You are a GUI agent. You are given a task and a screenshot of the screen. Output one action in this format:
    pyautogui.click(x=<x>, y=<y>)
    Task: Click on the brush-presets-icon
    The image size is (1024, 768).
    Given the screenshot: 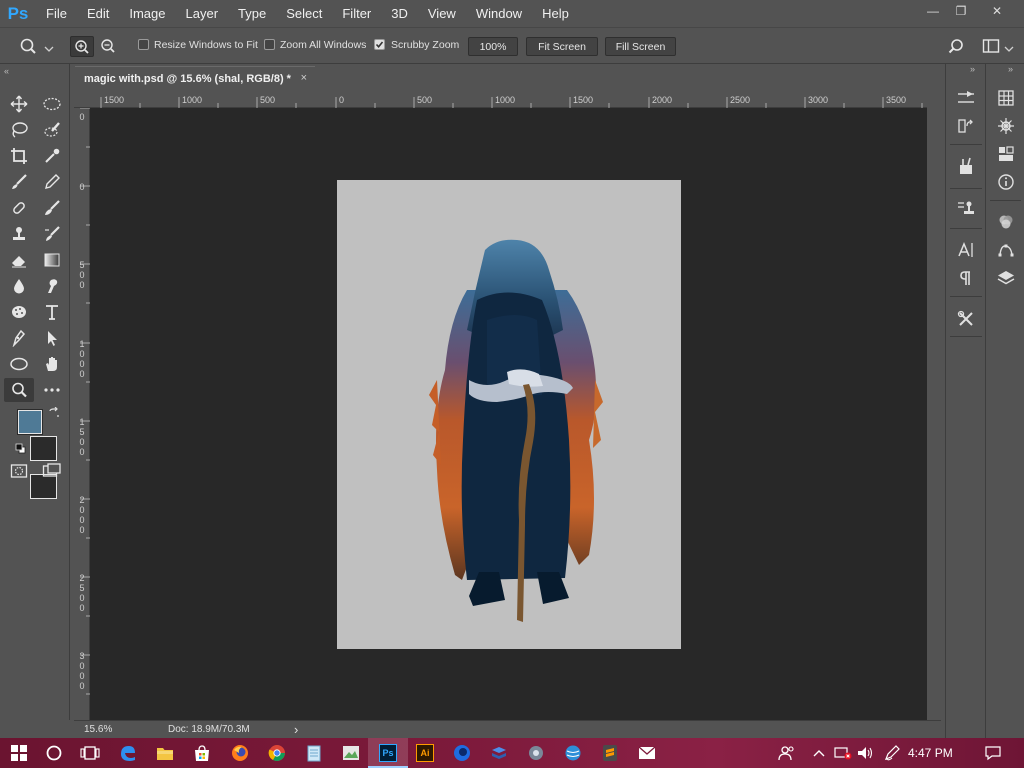 What is the action you would take?
    pyautogui.click(x=966, y=98)
    